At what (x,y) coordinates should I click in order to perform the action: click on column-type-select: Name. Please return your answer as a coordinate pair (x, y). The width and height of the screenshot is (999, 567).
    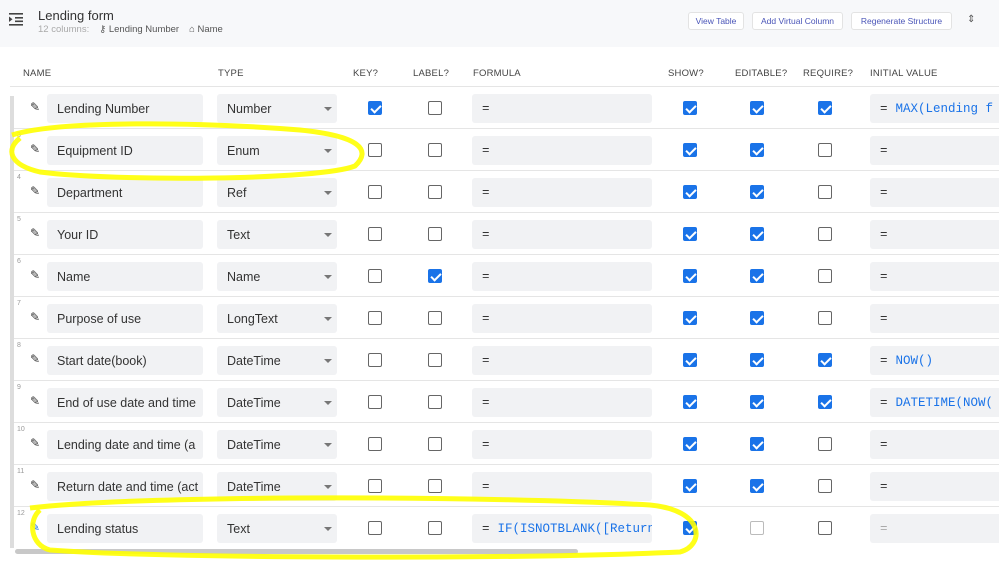
    Looking at the image, I should click on (277, 276).